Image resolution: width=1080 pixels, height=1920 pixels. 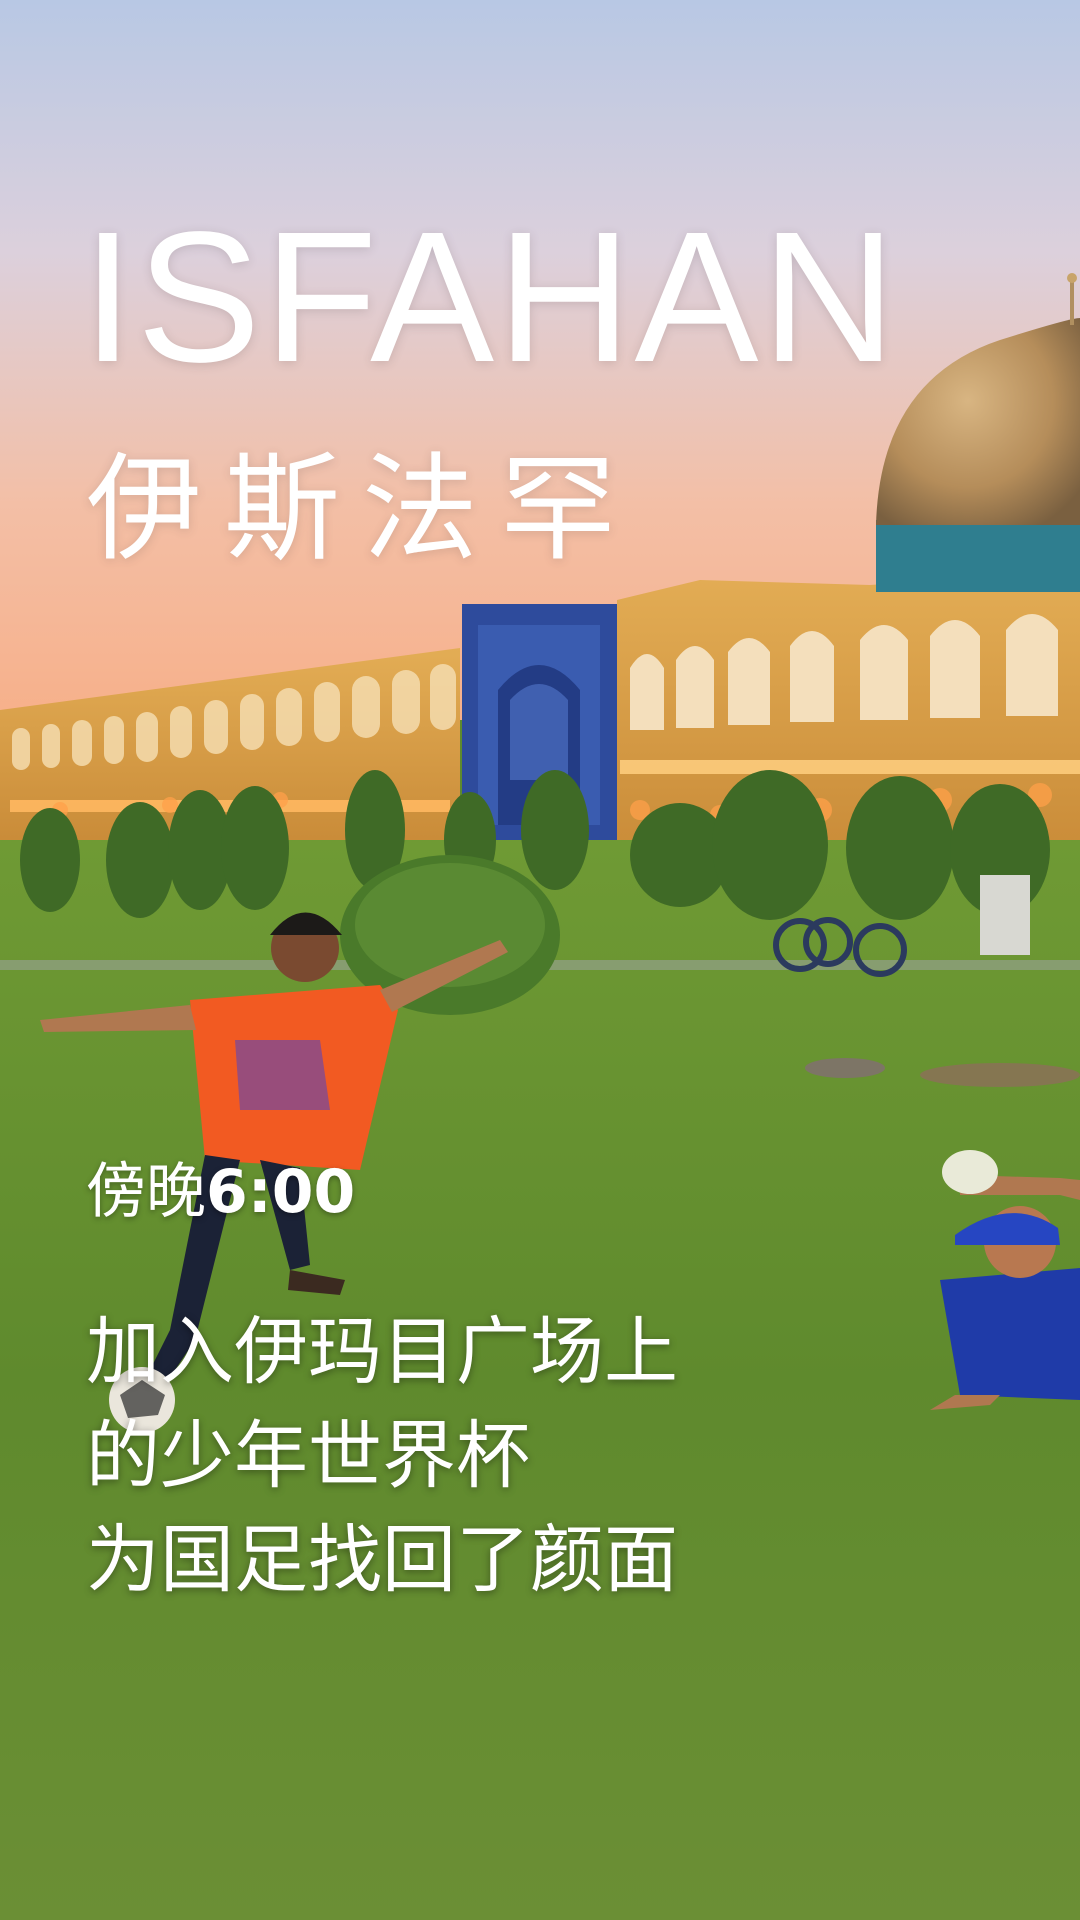 I want to click on time-value: 6:00, so click(x=281, y=1192).